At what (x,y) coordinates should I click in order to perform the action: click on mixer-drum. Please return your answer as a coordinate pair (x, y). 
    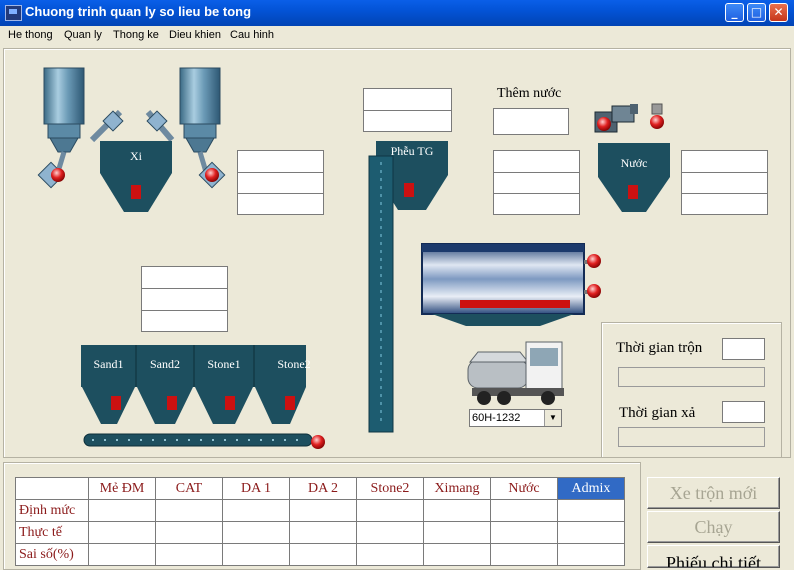
    Looking at the image, I should click on (510, 284).